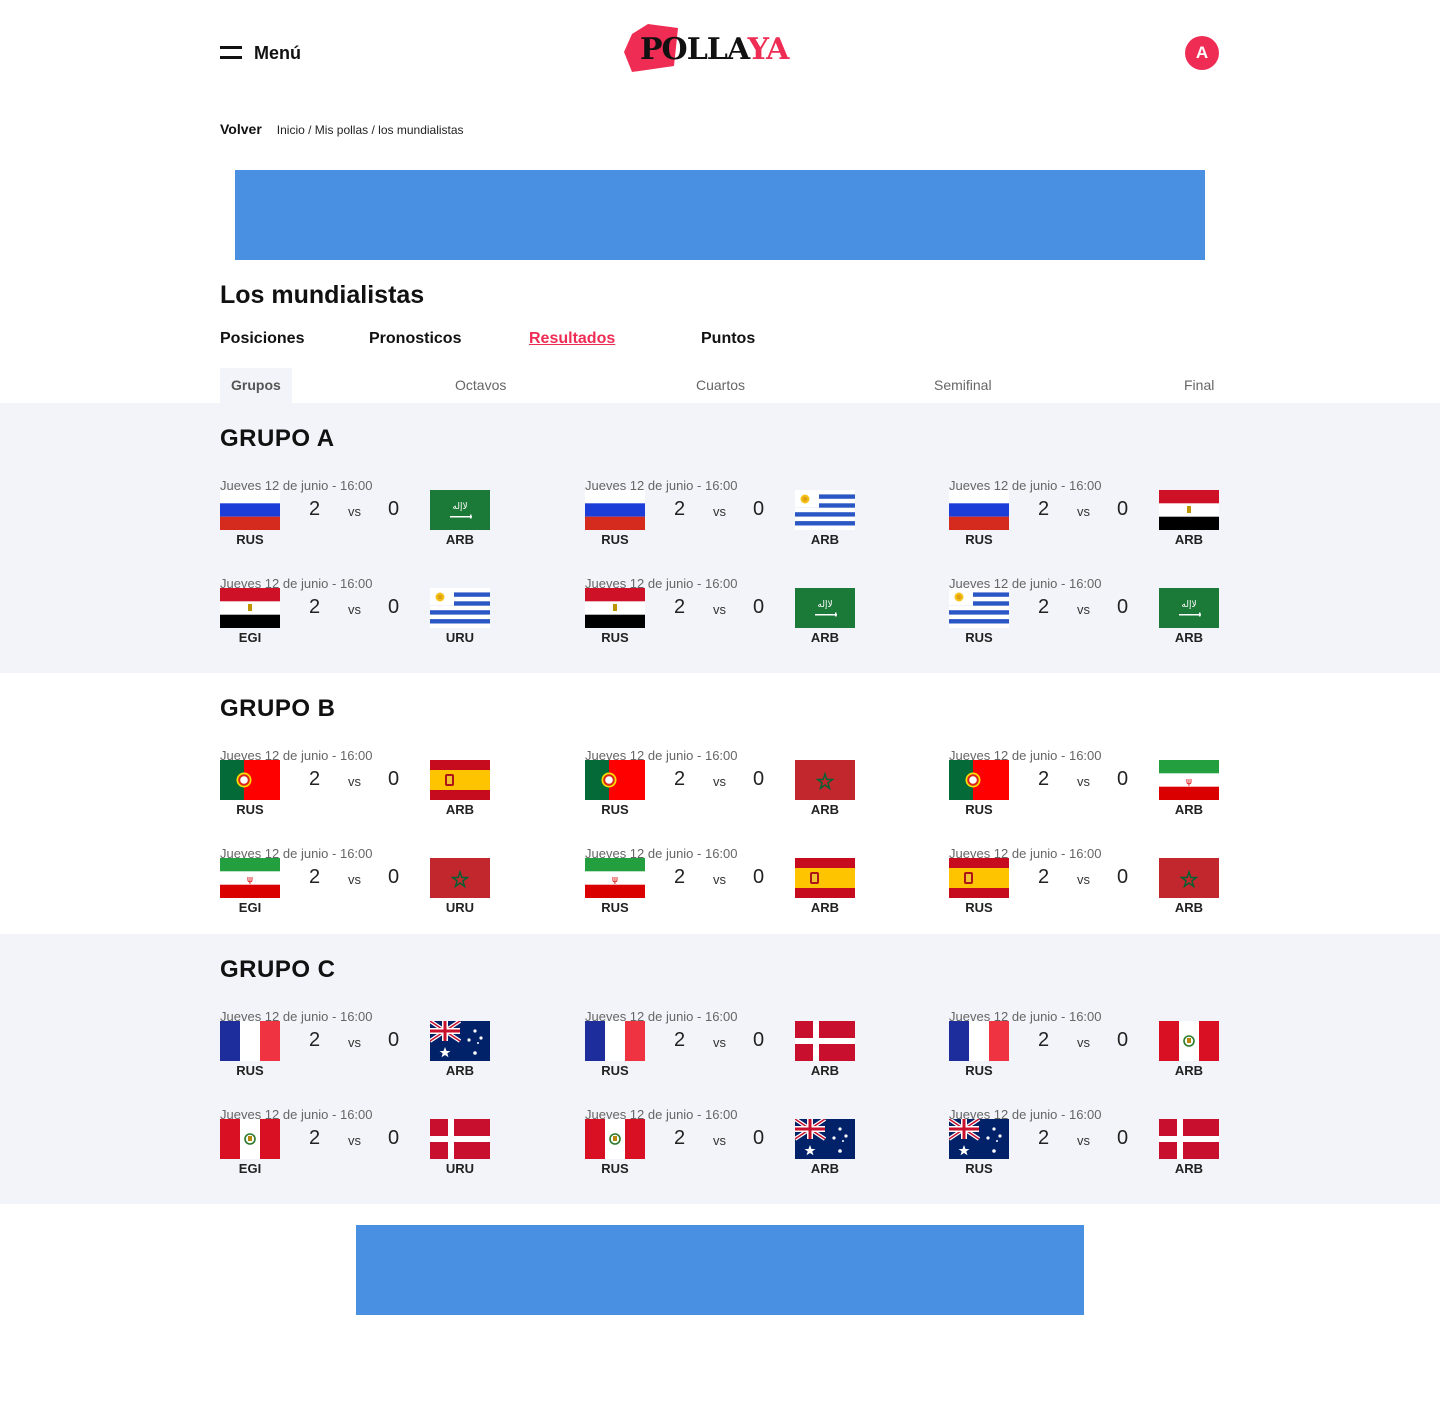 The width and height of the screenshot is (1440, 1412). What do you see at coordinates (1202, 53) in the screenshot?
I see `user-avatar: A` at bounding box center [1202, 53].